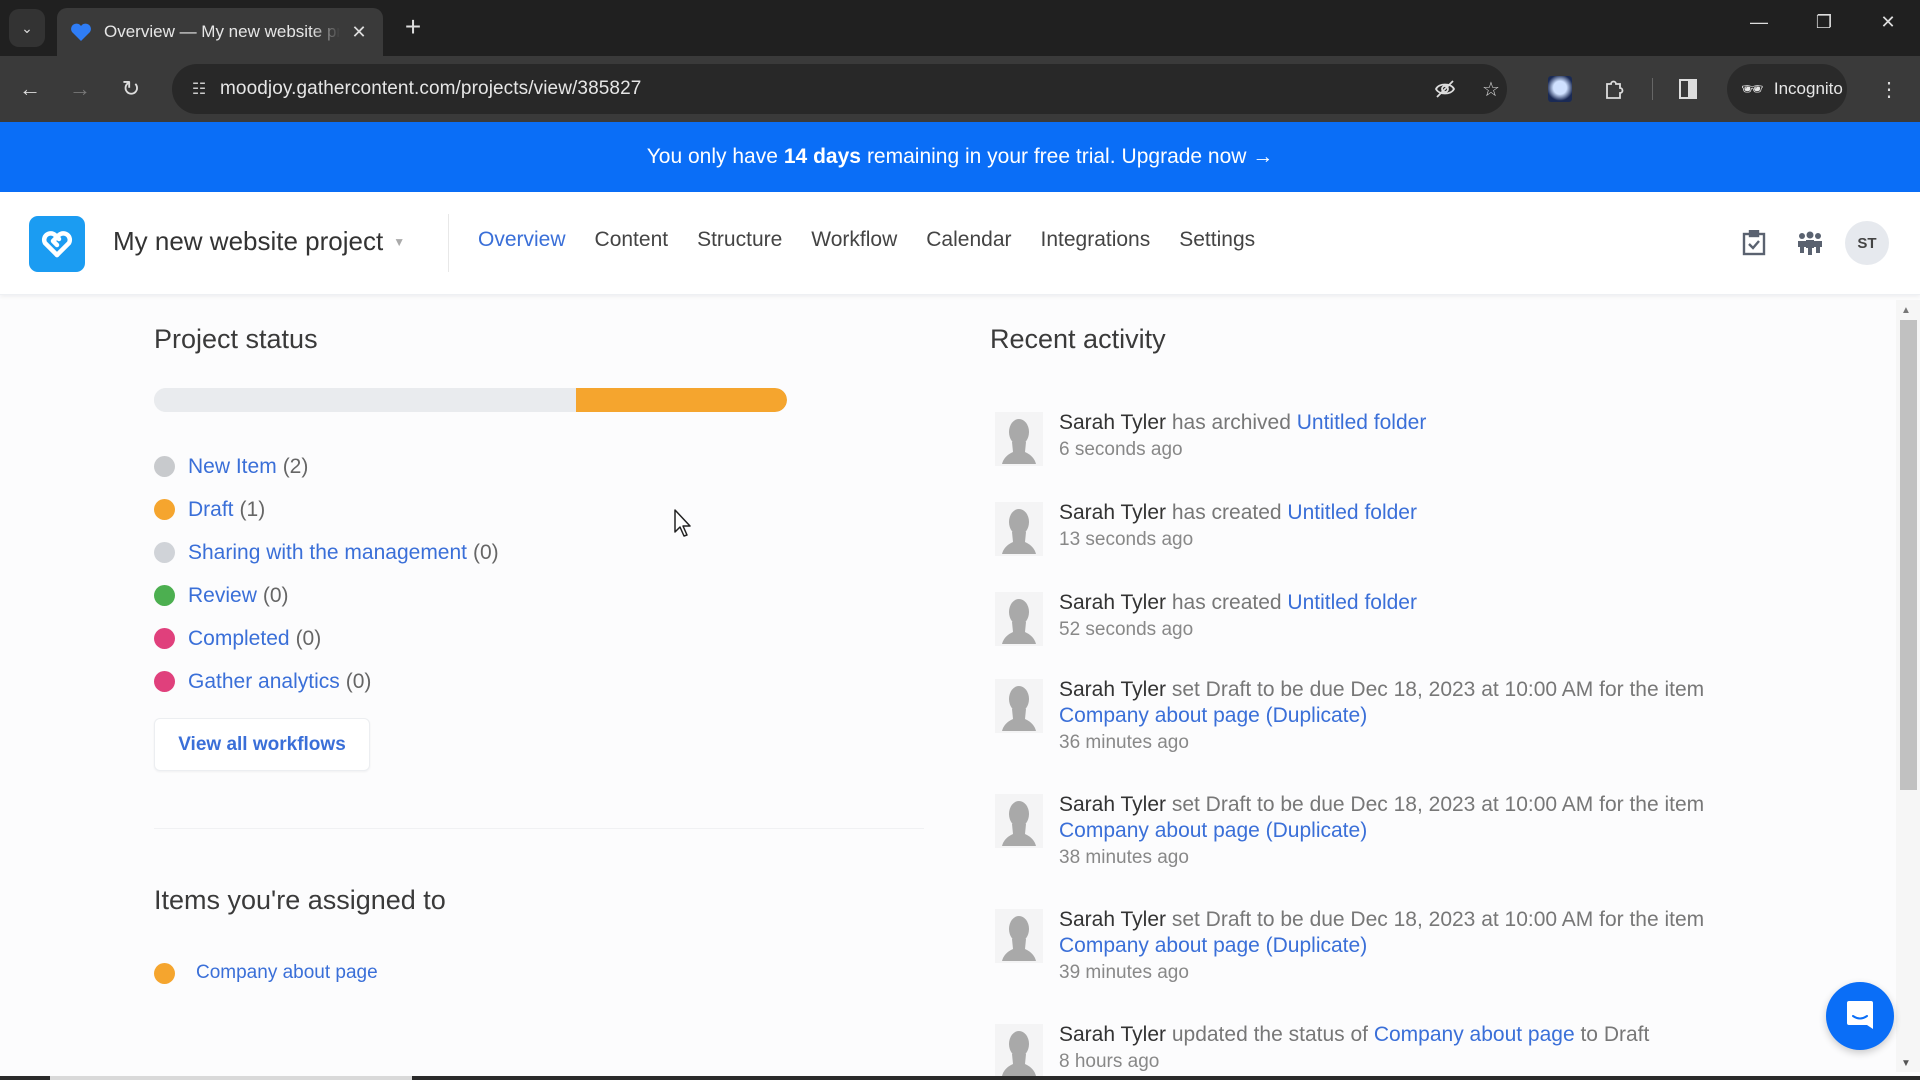 This screenshot has width=1920, height=1080. I want to click on scrollbar-thumb, so click(1908, 555).